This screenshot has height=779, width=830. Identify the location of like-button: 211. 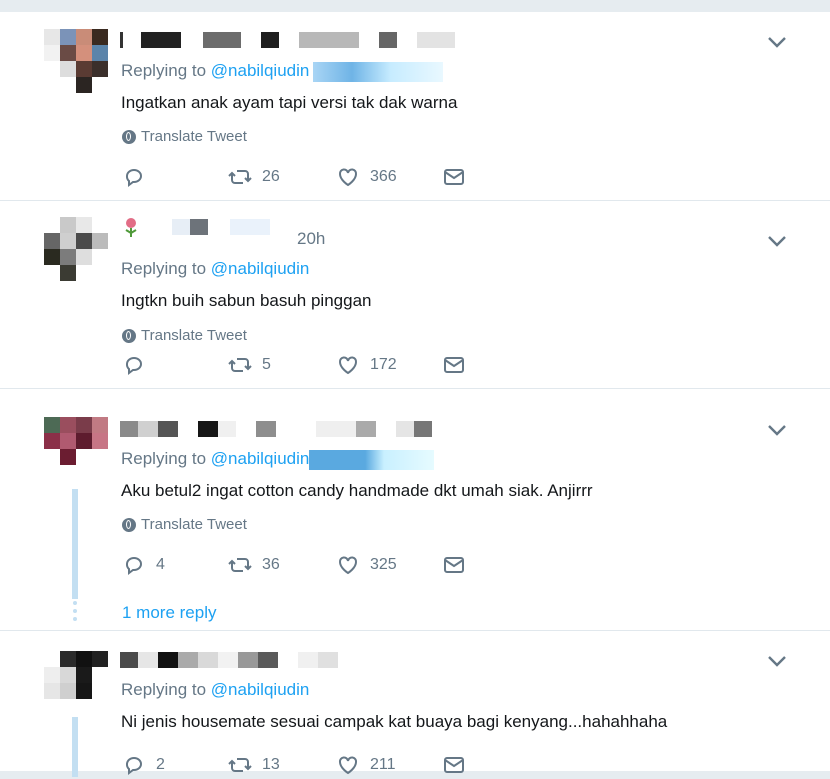
(366, 765).